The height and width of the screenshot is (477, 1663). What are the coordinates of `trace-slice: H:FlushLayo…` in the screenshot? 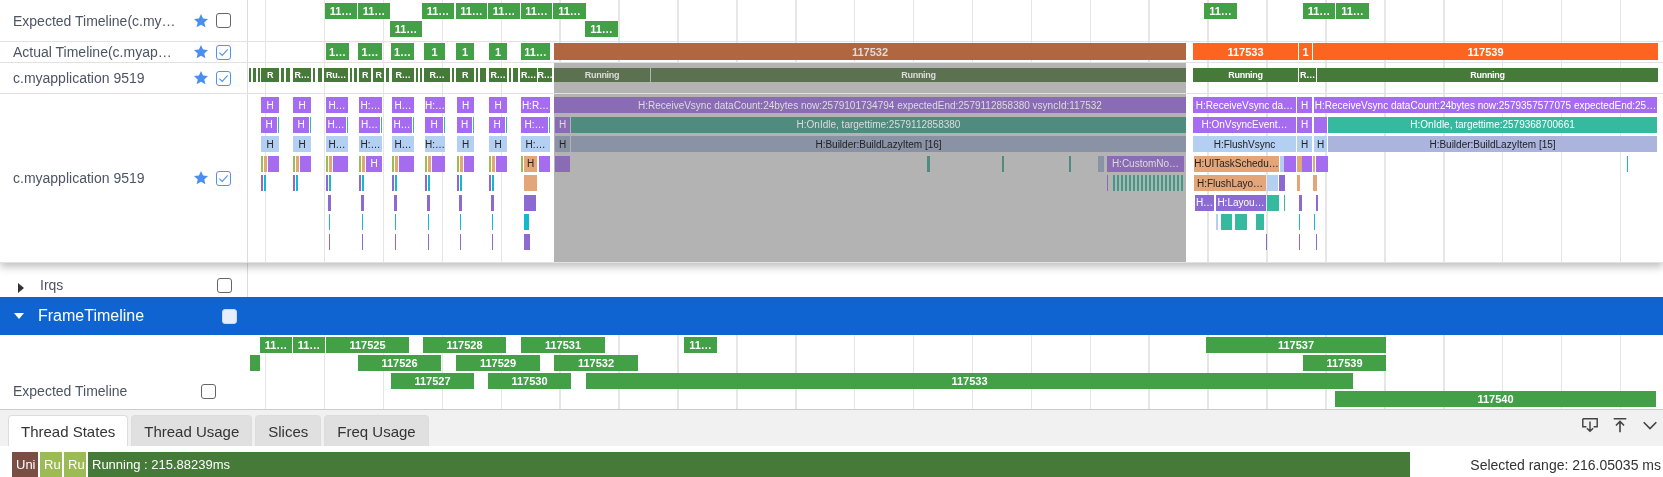 It's located at (1230, 183).